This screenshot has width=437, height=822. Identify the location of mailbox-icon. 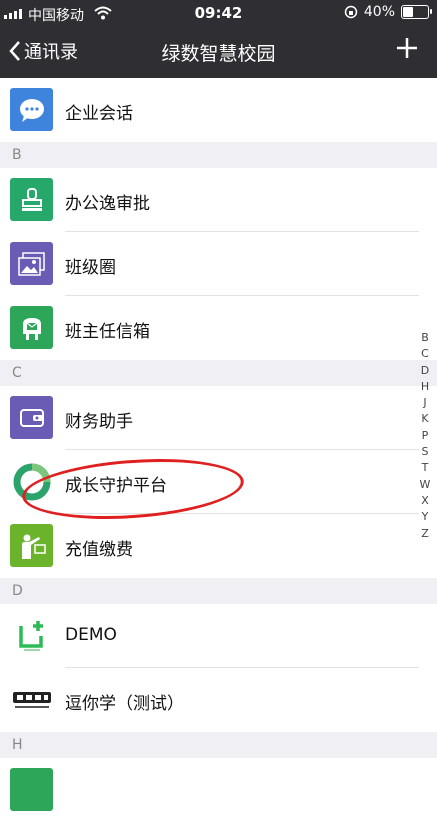
(31, 327).